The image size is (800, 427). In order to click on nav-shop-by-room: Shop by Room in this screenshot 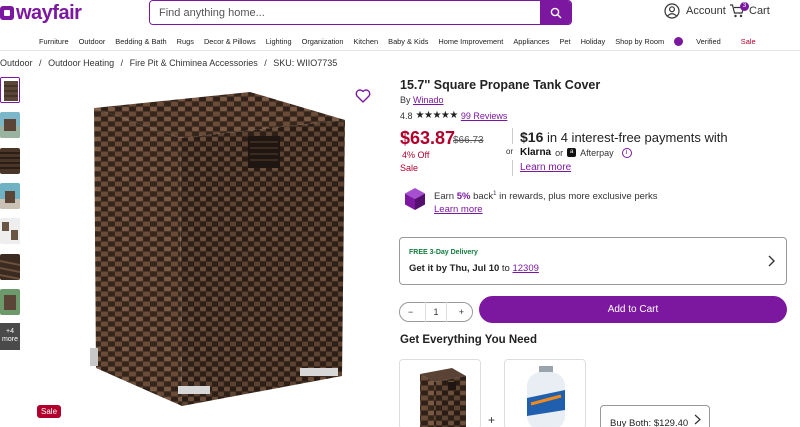, I will do `click(639, 41)`.